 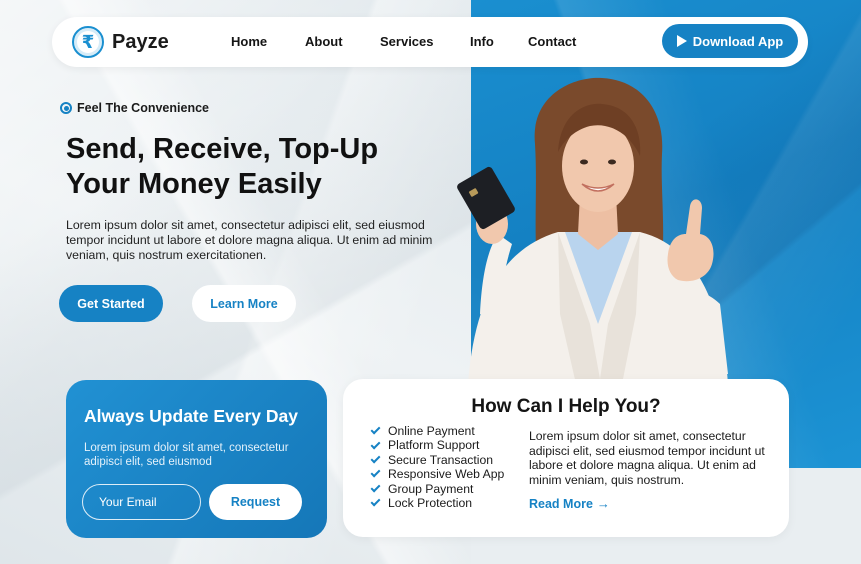 What do you see at coordinates (430, 503) in the screenshot?
I see `feature-label: Lock Protection` at bounding box center [430, 503].